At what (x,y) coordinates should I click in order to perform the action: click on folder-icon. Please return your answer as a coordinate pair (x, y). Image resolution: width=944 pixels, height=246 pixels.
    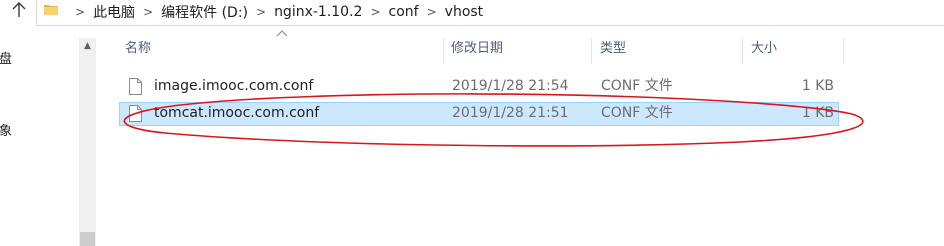
    Looking at the image, I should click on (51, 10).